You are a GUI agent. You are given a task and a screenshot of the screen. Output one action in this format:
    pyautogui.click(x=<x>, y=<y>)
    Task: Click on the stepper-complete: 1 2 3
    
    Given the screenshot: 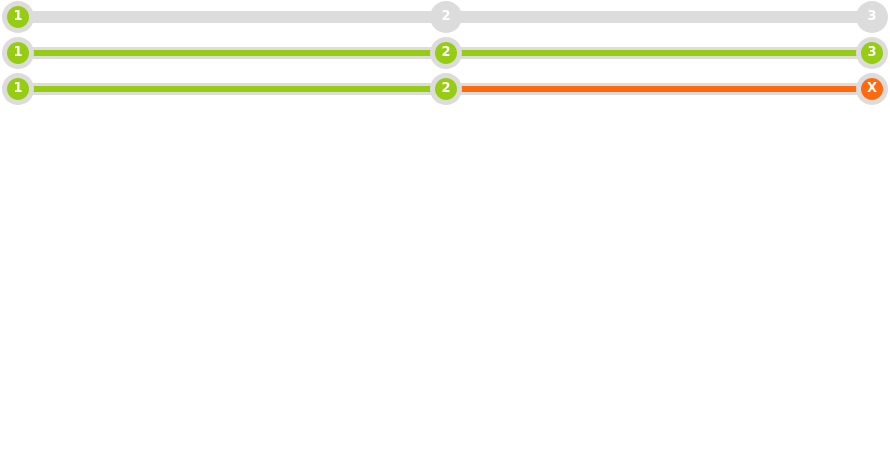 What is the action you would take?
    pyautogui.click(x=445, y=54)
    